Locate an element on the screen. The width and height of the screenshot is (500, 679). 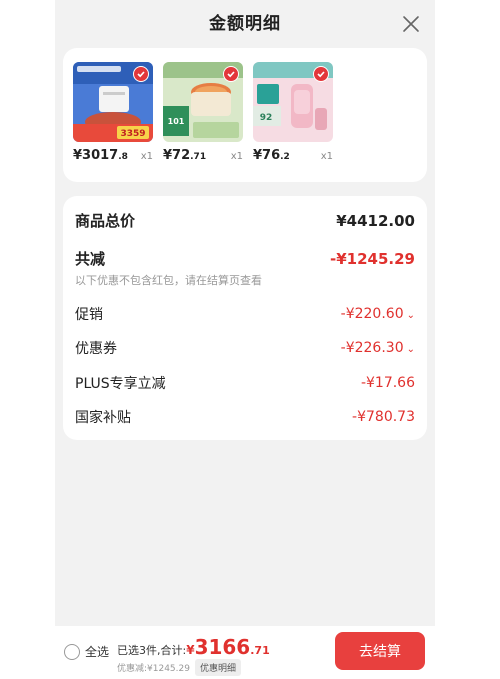
total-reduction-value: -¥1245.29 is located at coordinates (372, 258).